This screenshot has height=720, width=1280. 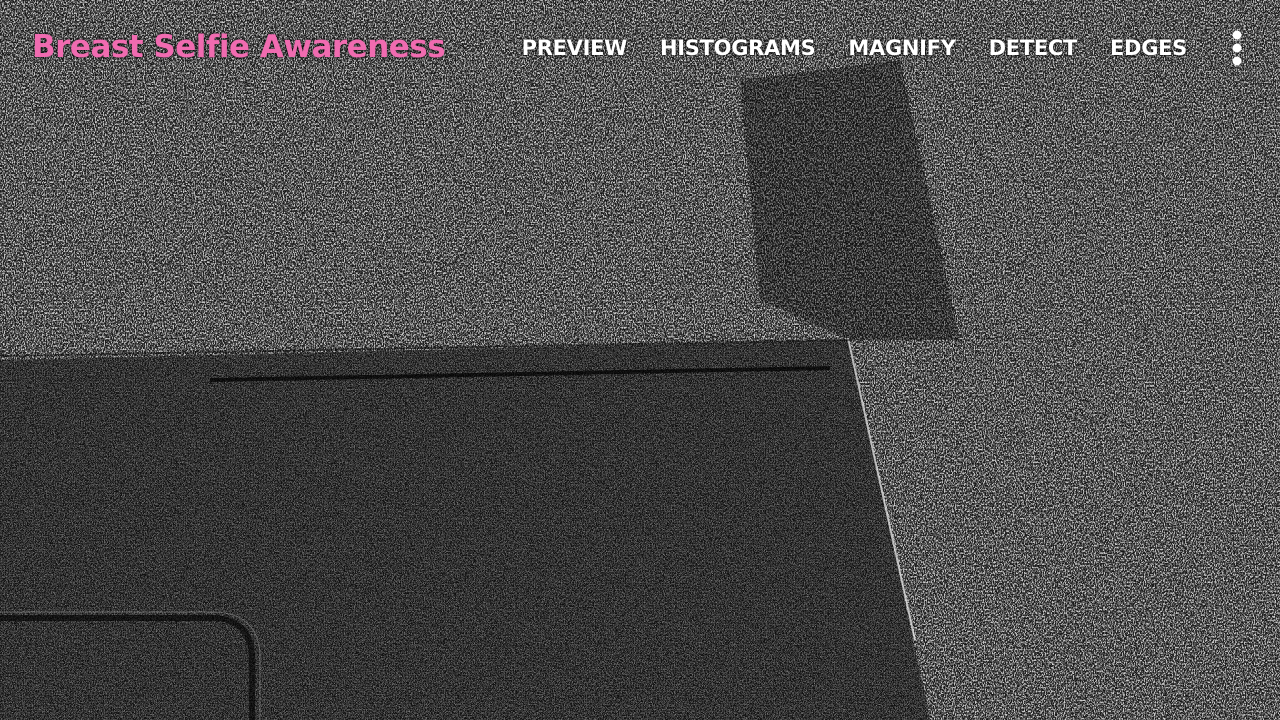 I want to click on magnify-button: MAGNIFY, so click(x=902, y=48).